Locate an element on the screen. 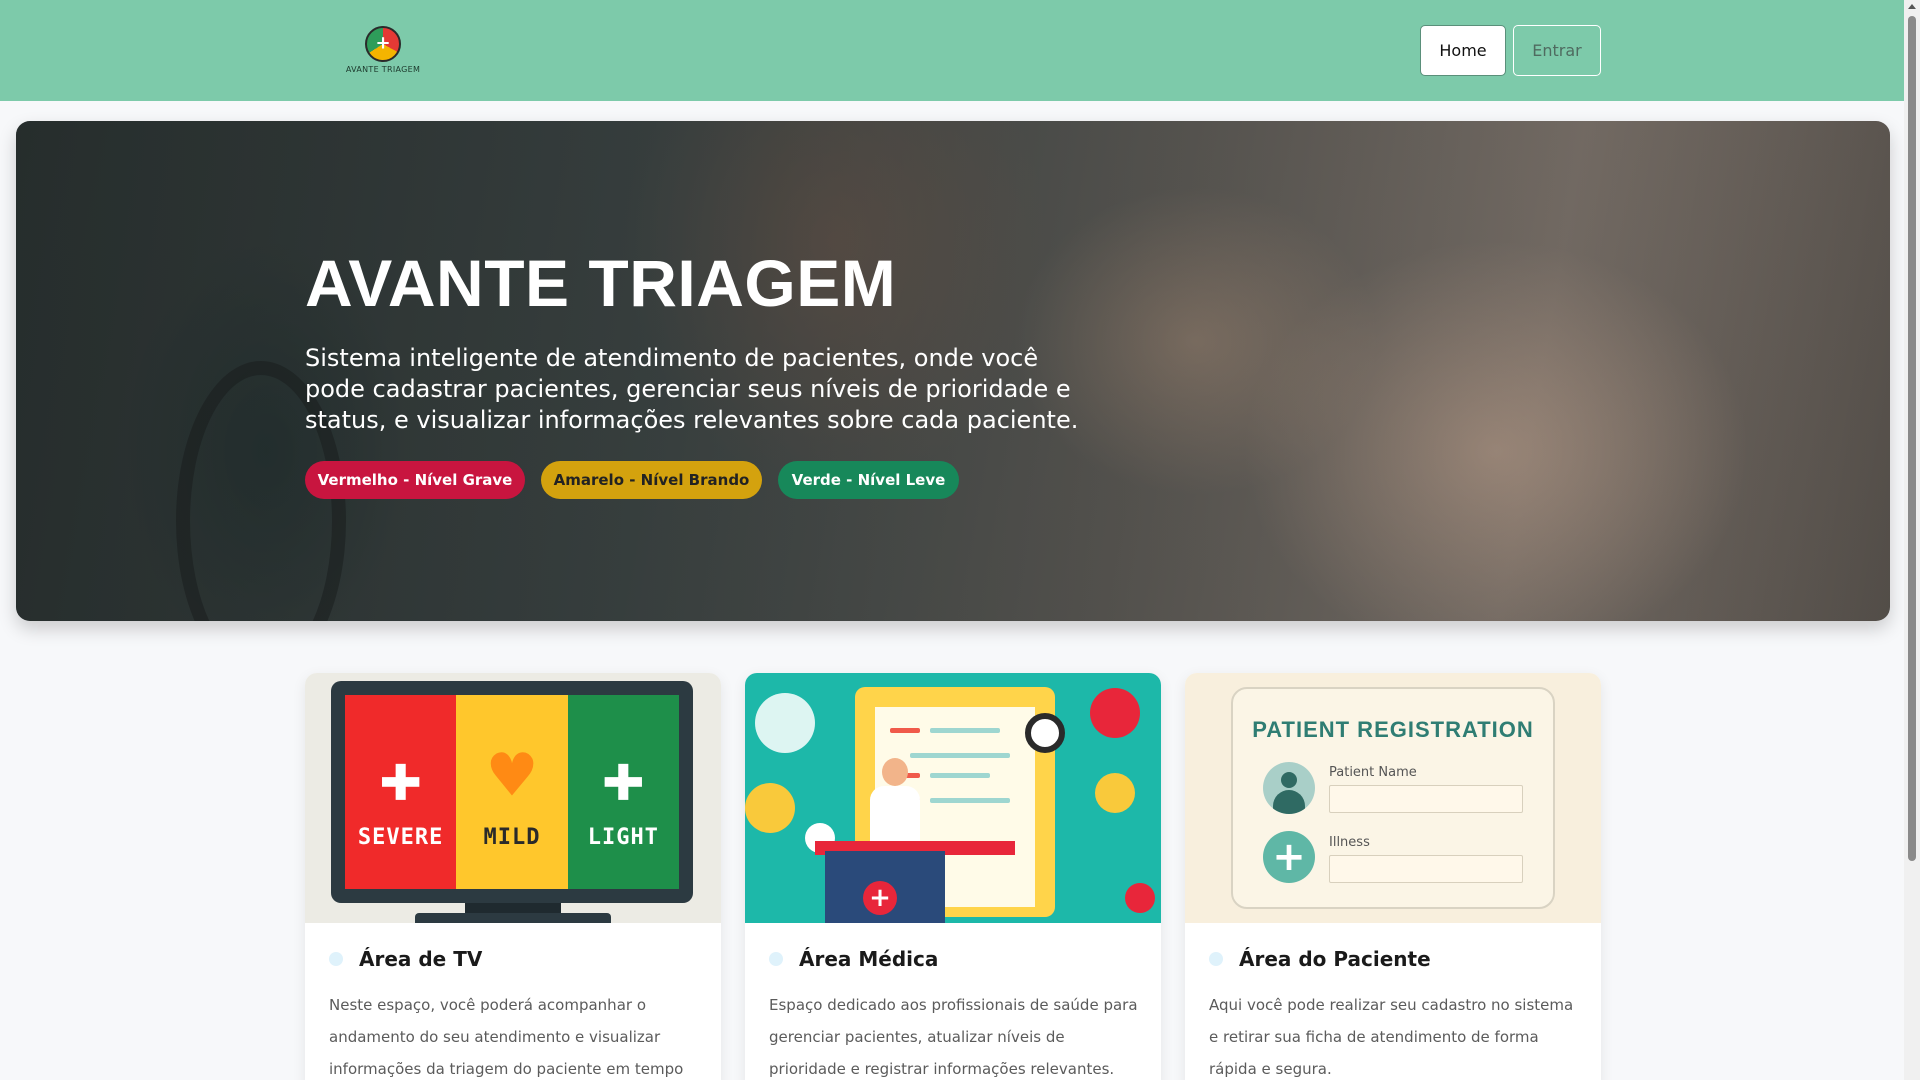 The height and width of the screenshot is (1080, 1920). card-title-row: Área de TV is located at coordinates (405, 959).